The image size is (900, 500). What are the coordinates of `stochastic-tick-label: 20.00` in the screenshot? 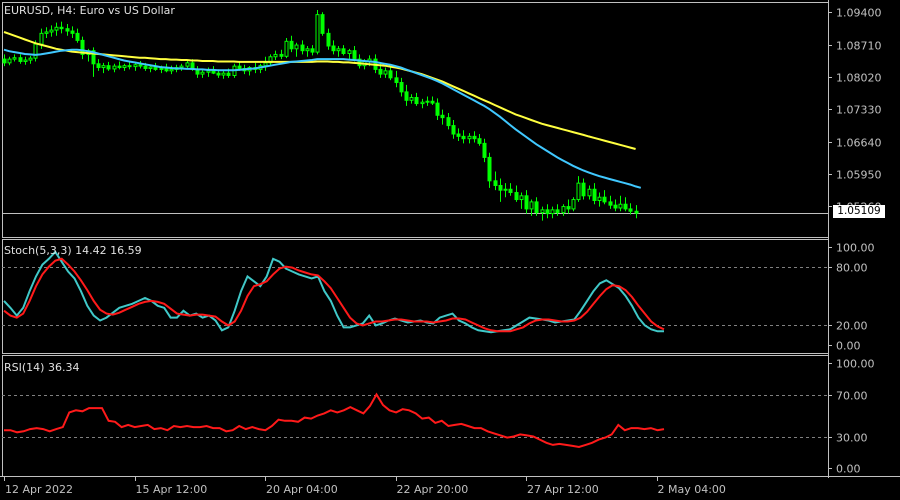 It's located at (852, 326).